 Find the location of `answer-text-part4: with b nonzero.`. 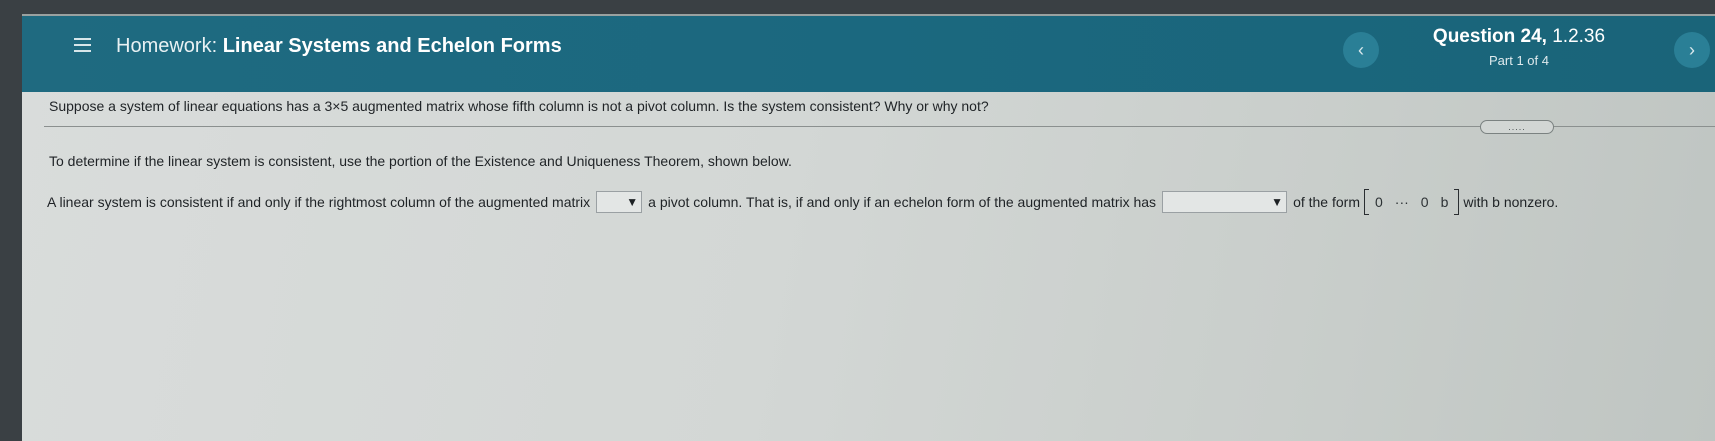

answer-text-part4: with b nonzero. is located at coordinates (1511, 202).